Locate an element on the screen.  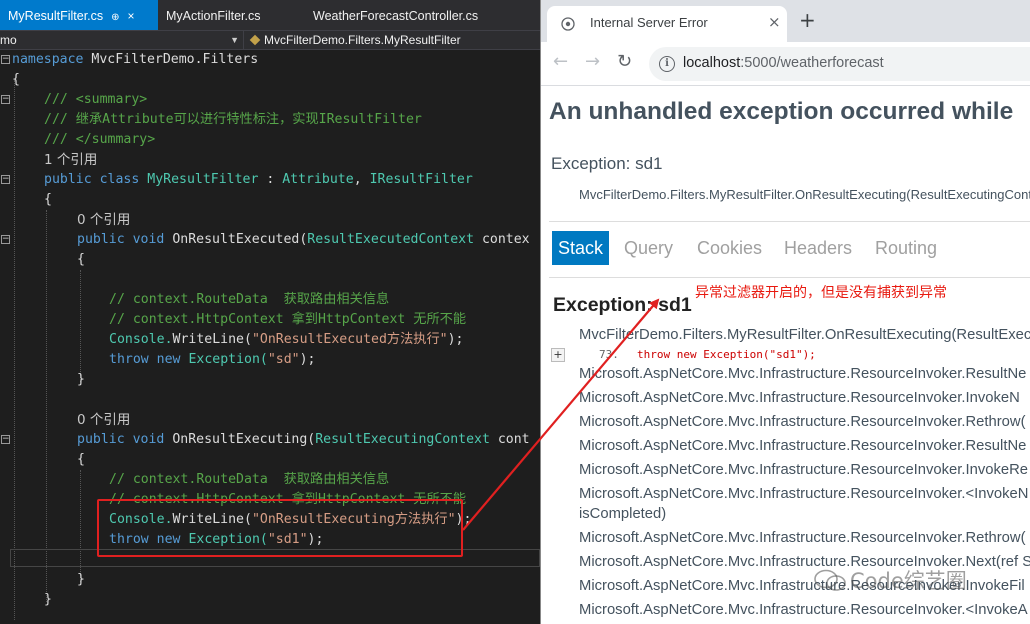
stack-heading: Exception: sd1 is located at coordinates (622, 305).